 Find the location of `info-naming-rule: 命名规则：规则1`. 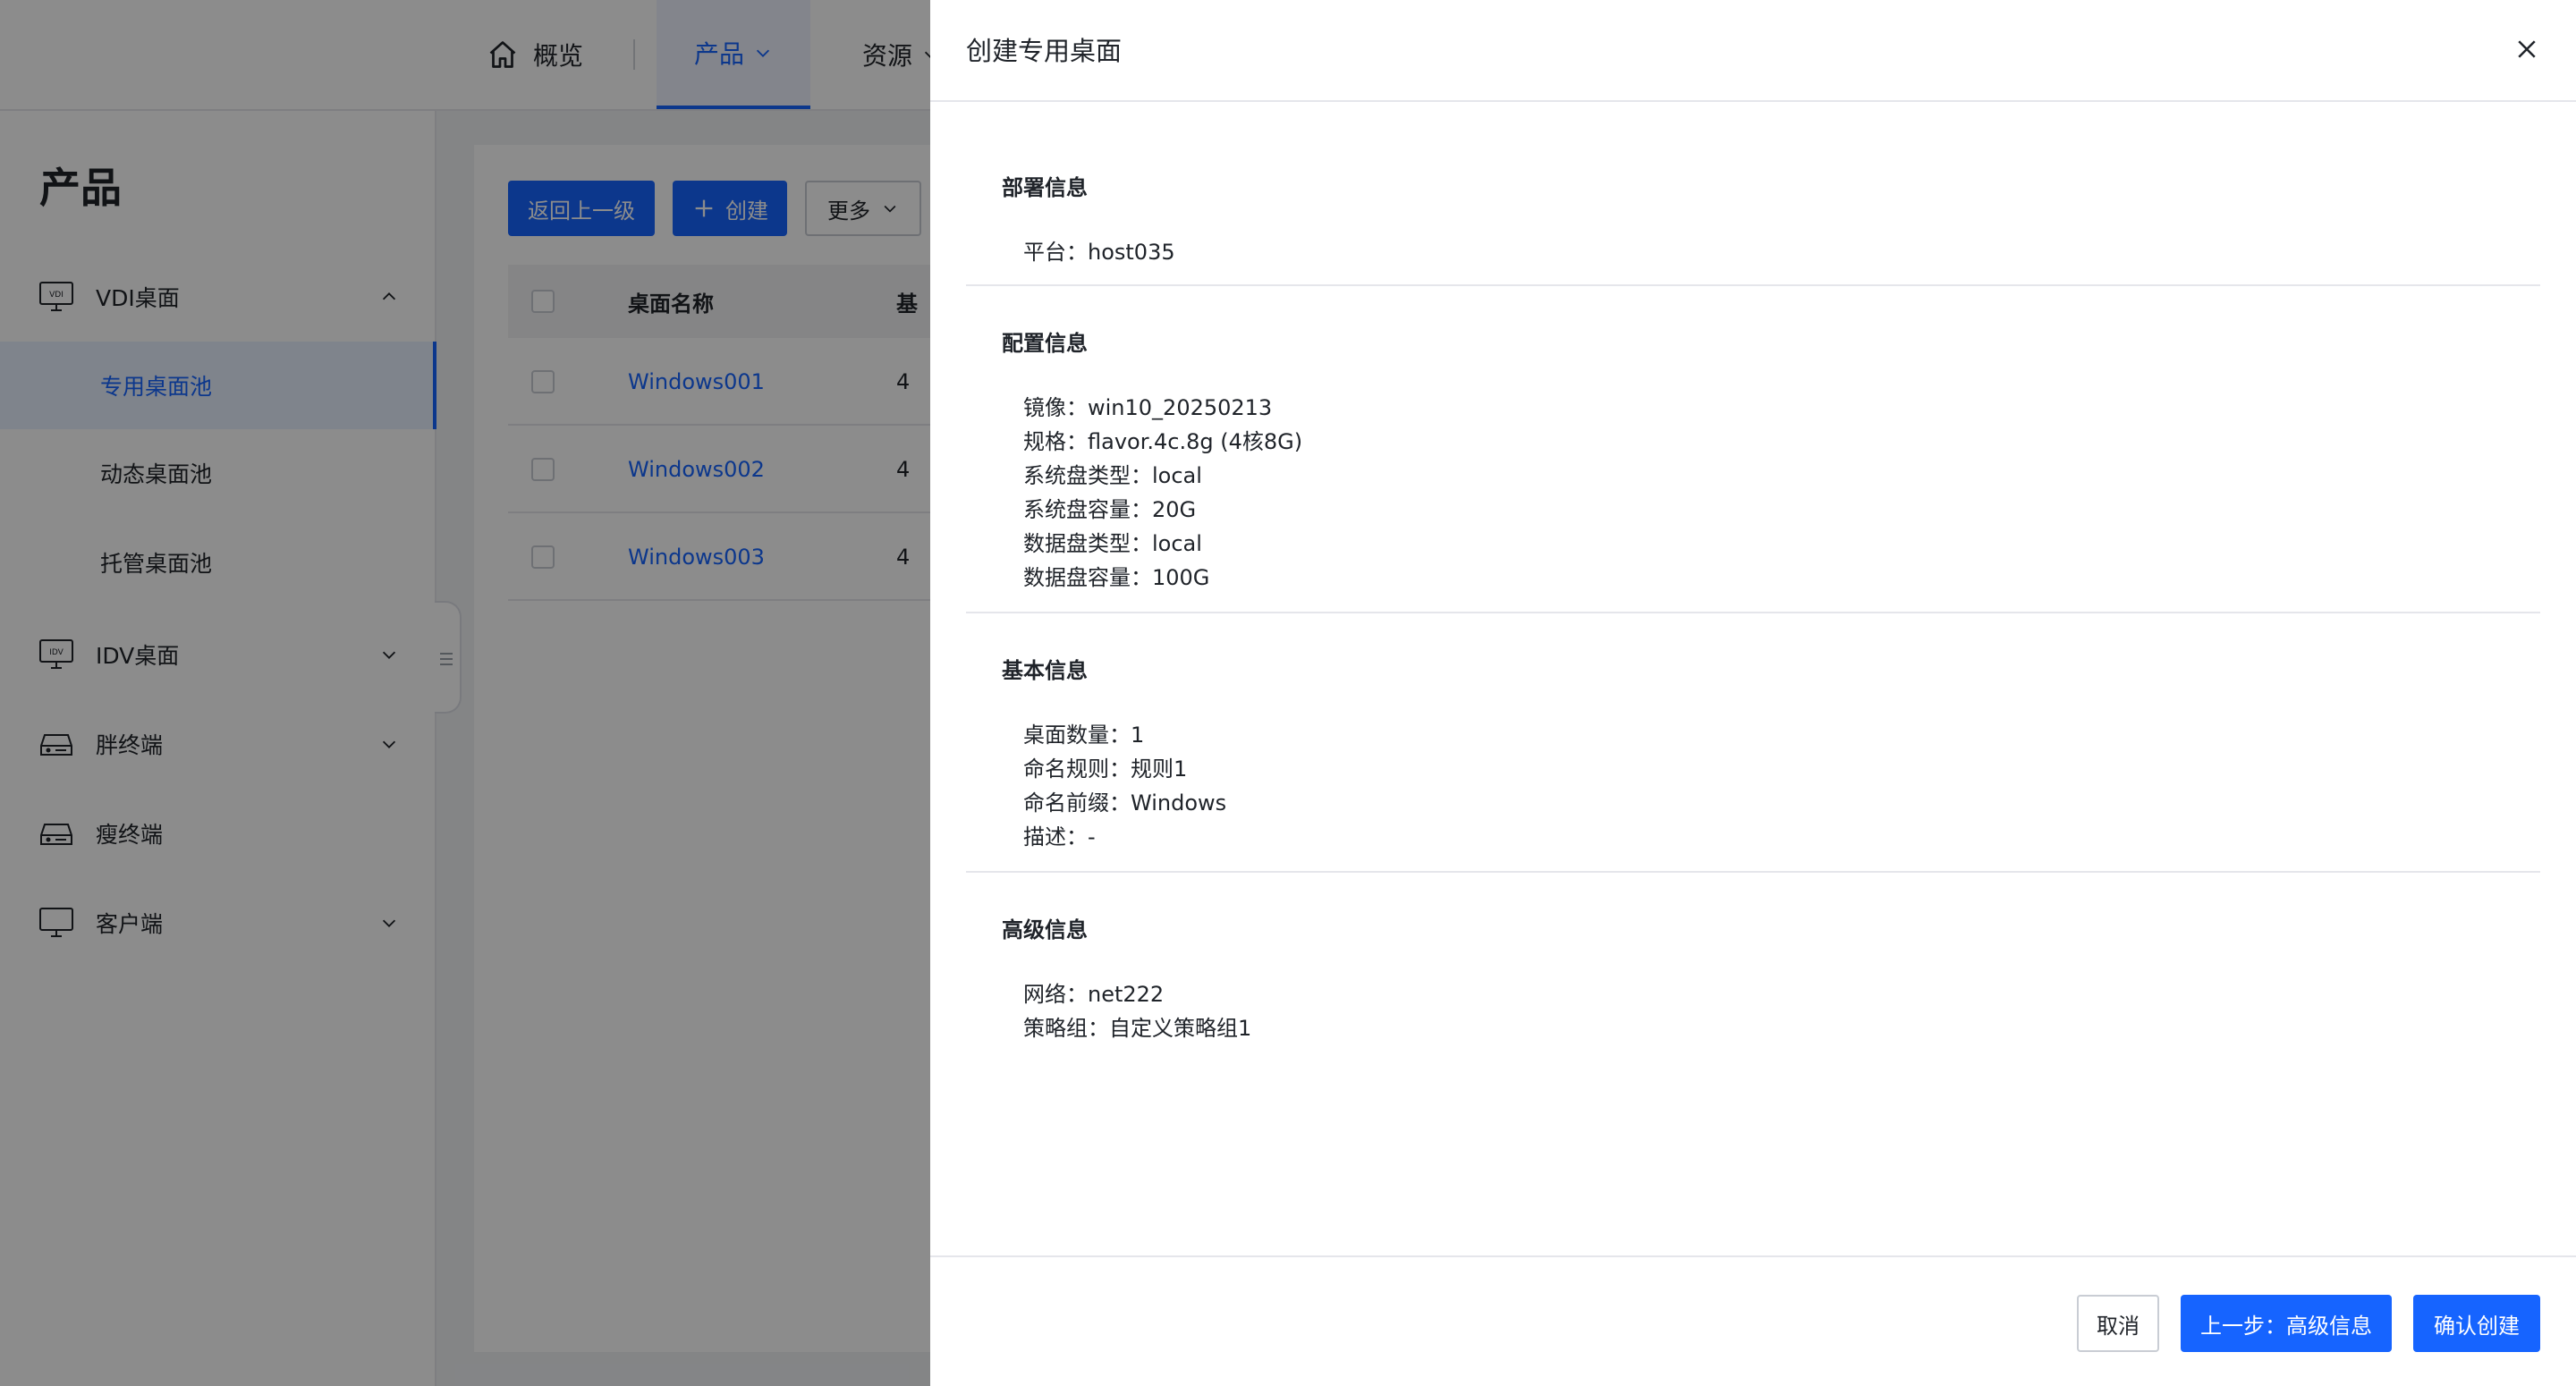

info-naming-rule: 命名规则：规则1 is located at coordinates (1105, 769).